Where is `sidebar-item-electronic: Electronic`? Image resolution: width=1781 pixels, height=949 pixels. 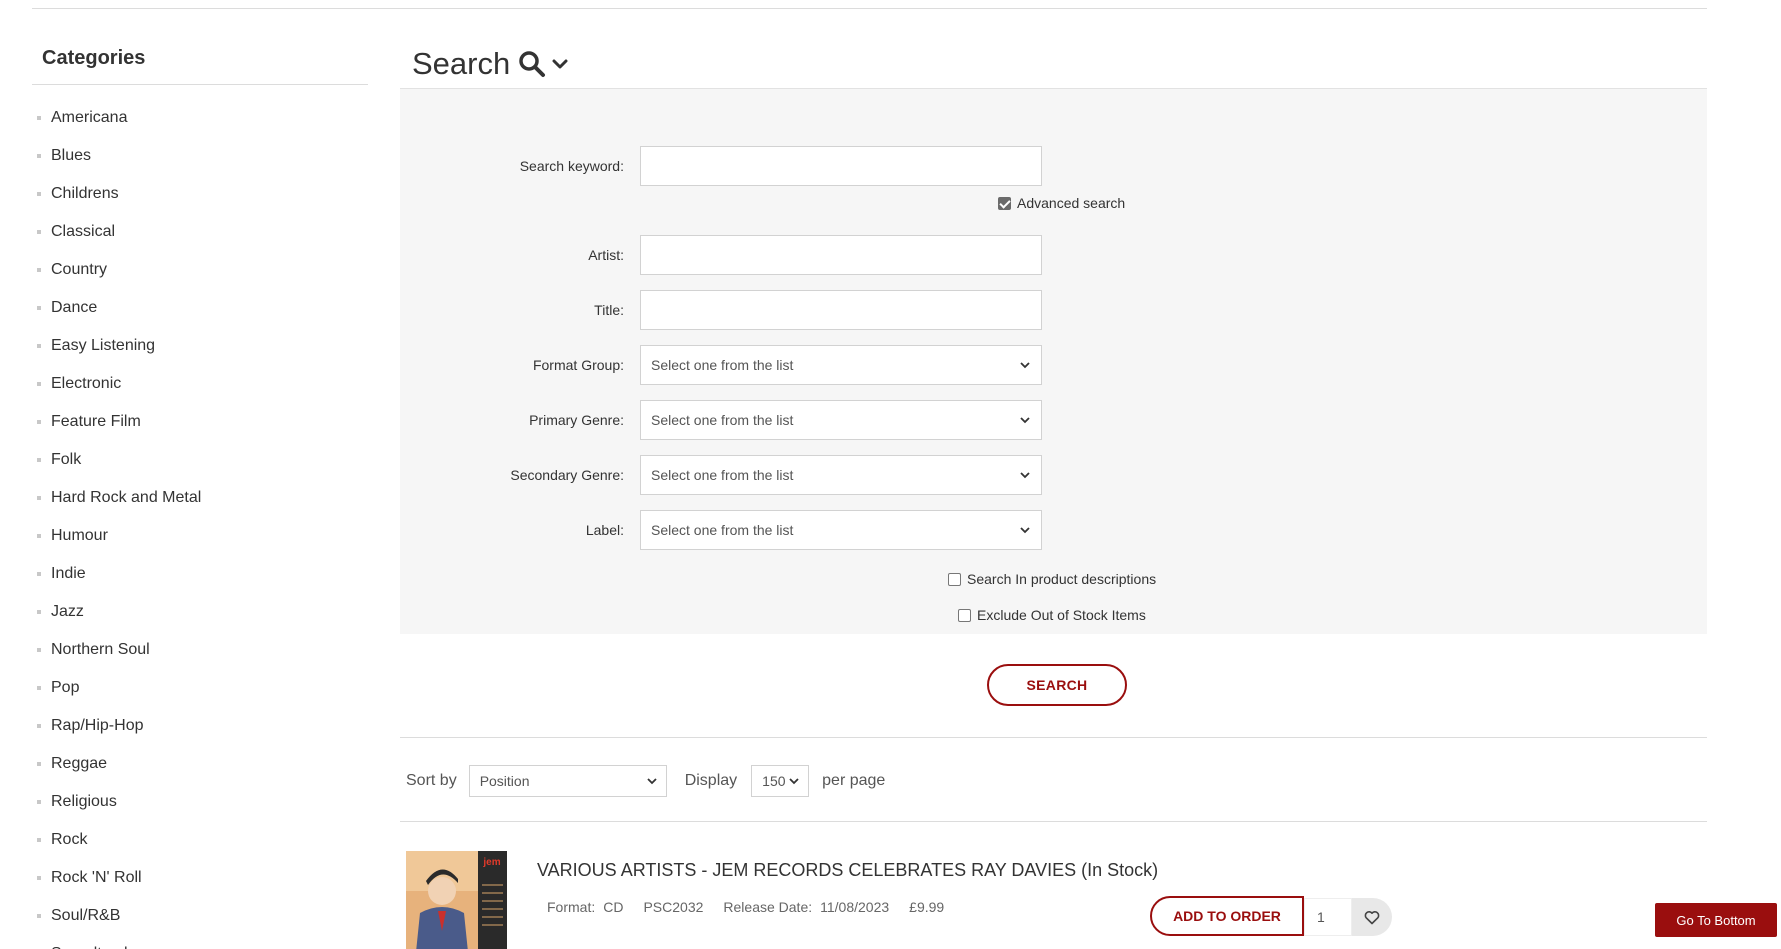 sidebar-item-electronic: Electronic is located at coordinates (200, 384).